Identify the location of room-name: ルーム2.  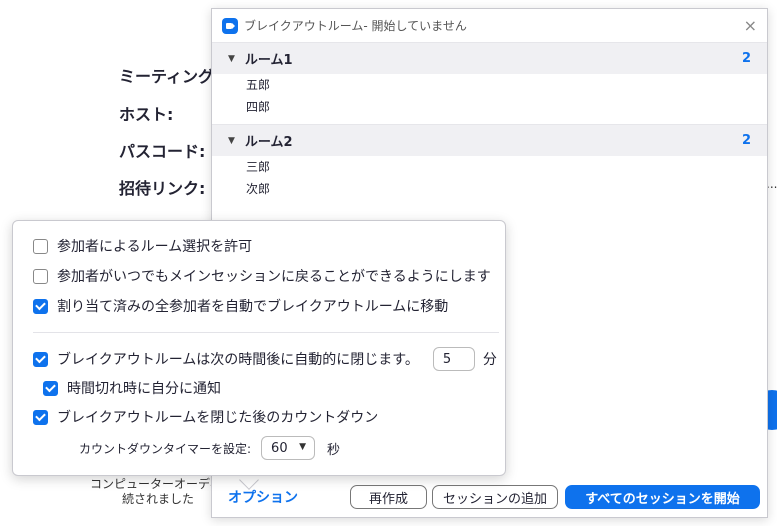
(268, 142).